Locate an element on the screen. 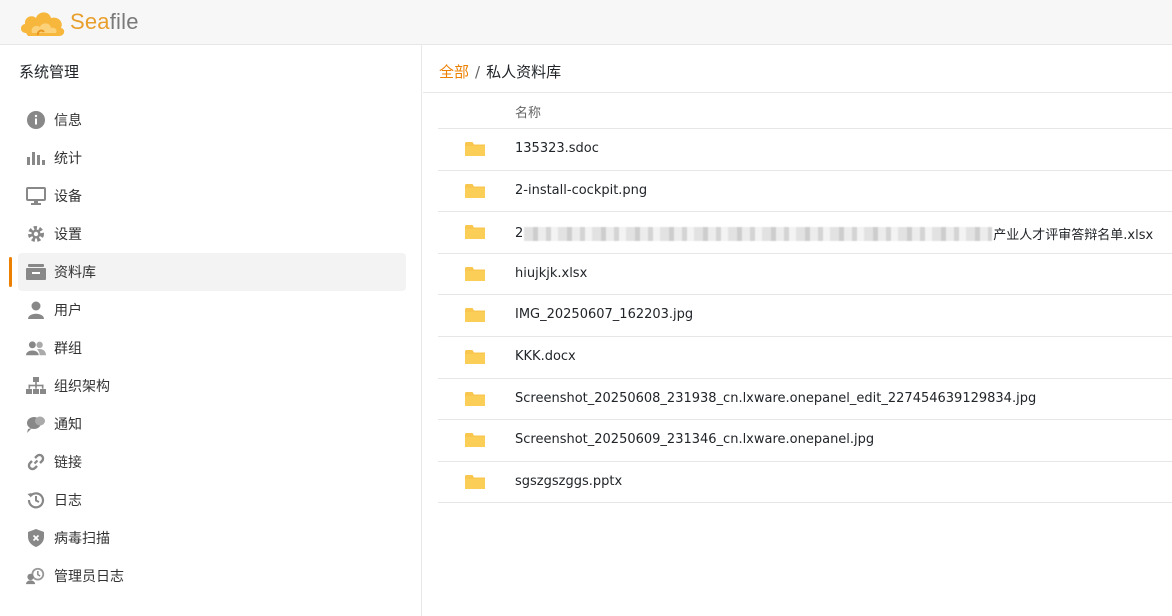 The image size is (1172, 616). table-header: 名称 is located at coordinates (805, 111).